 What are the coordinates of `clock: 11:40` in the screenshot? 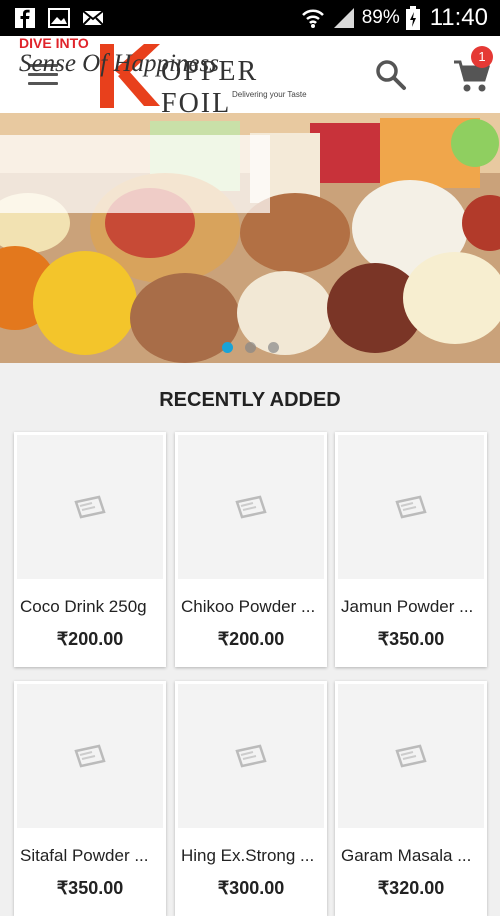 It's located at (458, 17).